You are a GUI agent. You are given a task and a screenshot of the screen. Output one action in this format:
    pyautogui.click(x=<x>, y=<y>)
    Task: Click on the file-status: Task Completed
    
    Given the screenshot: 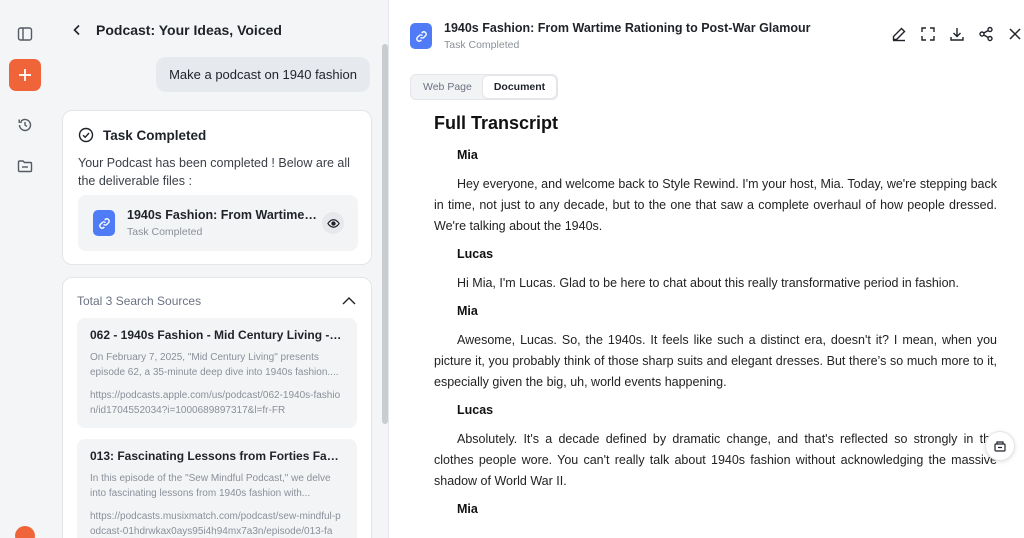 What is the action you would take?
    pyautogui.click(x=165, y=232)
    